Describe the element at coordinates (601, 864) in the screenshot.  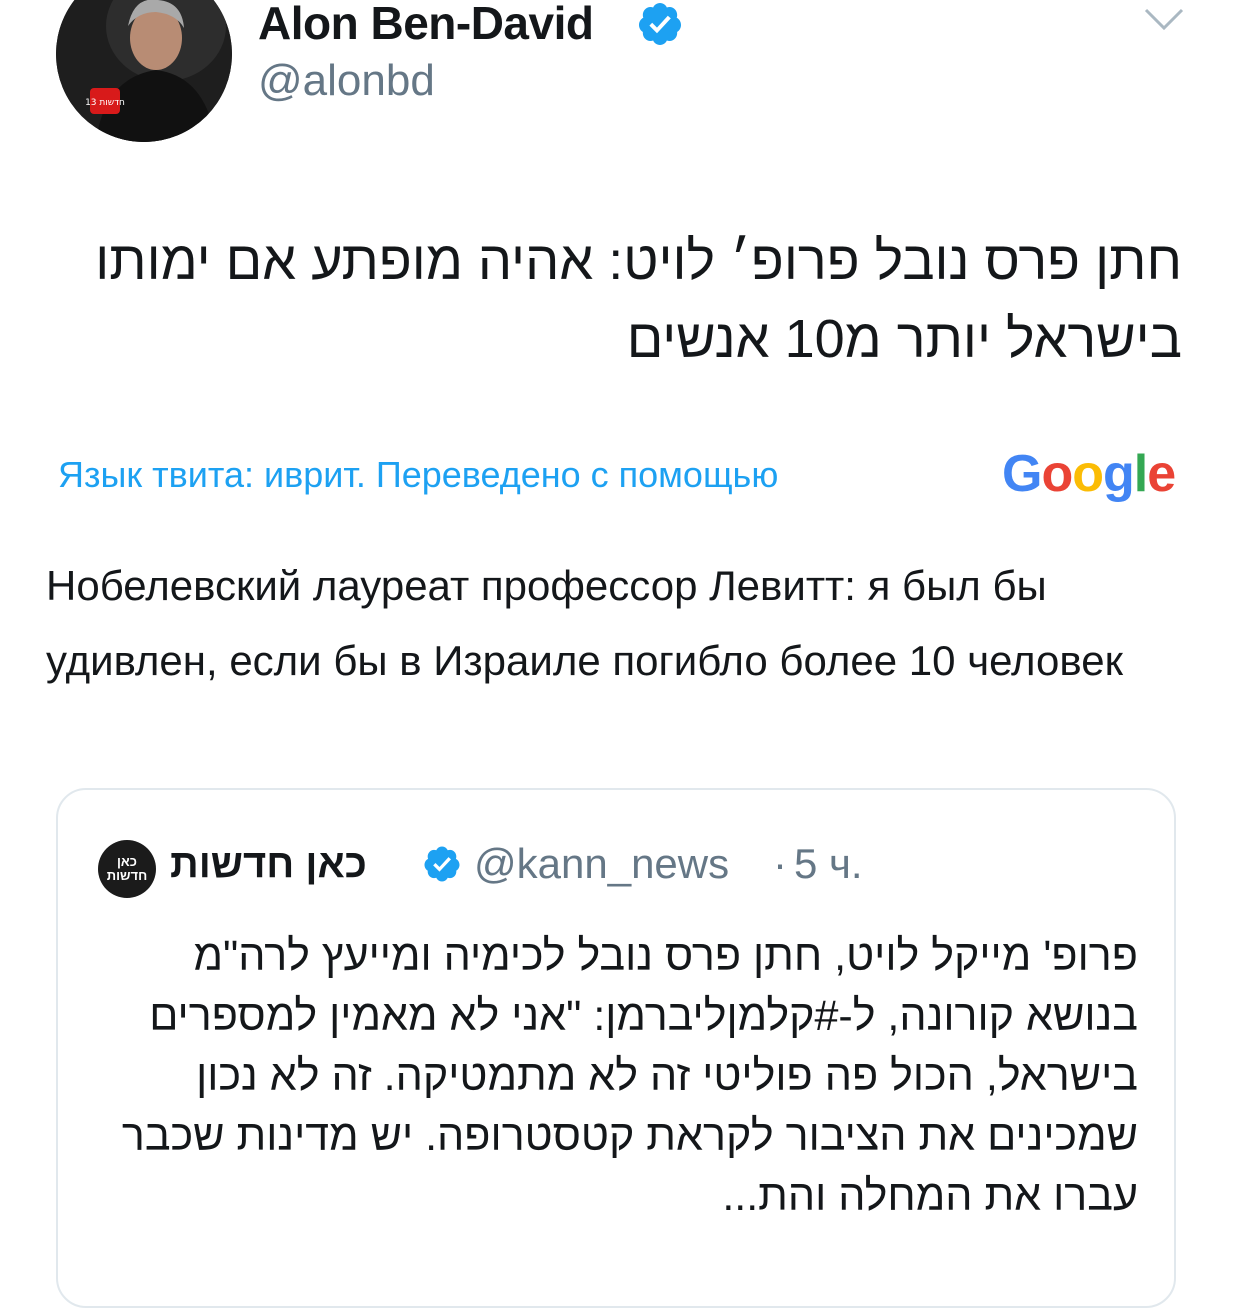
I see `quoted-handle: @kann_news` at that location.